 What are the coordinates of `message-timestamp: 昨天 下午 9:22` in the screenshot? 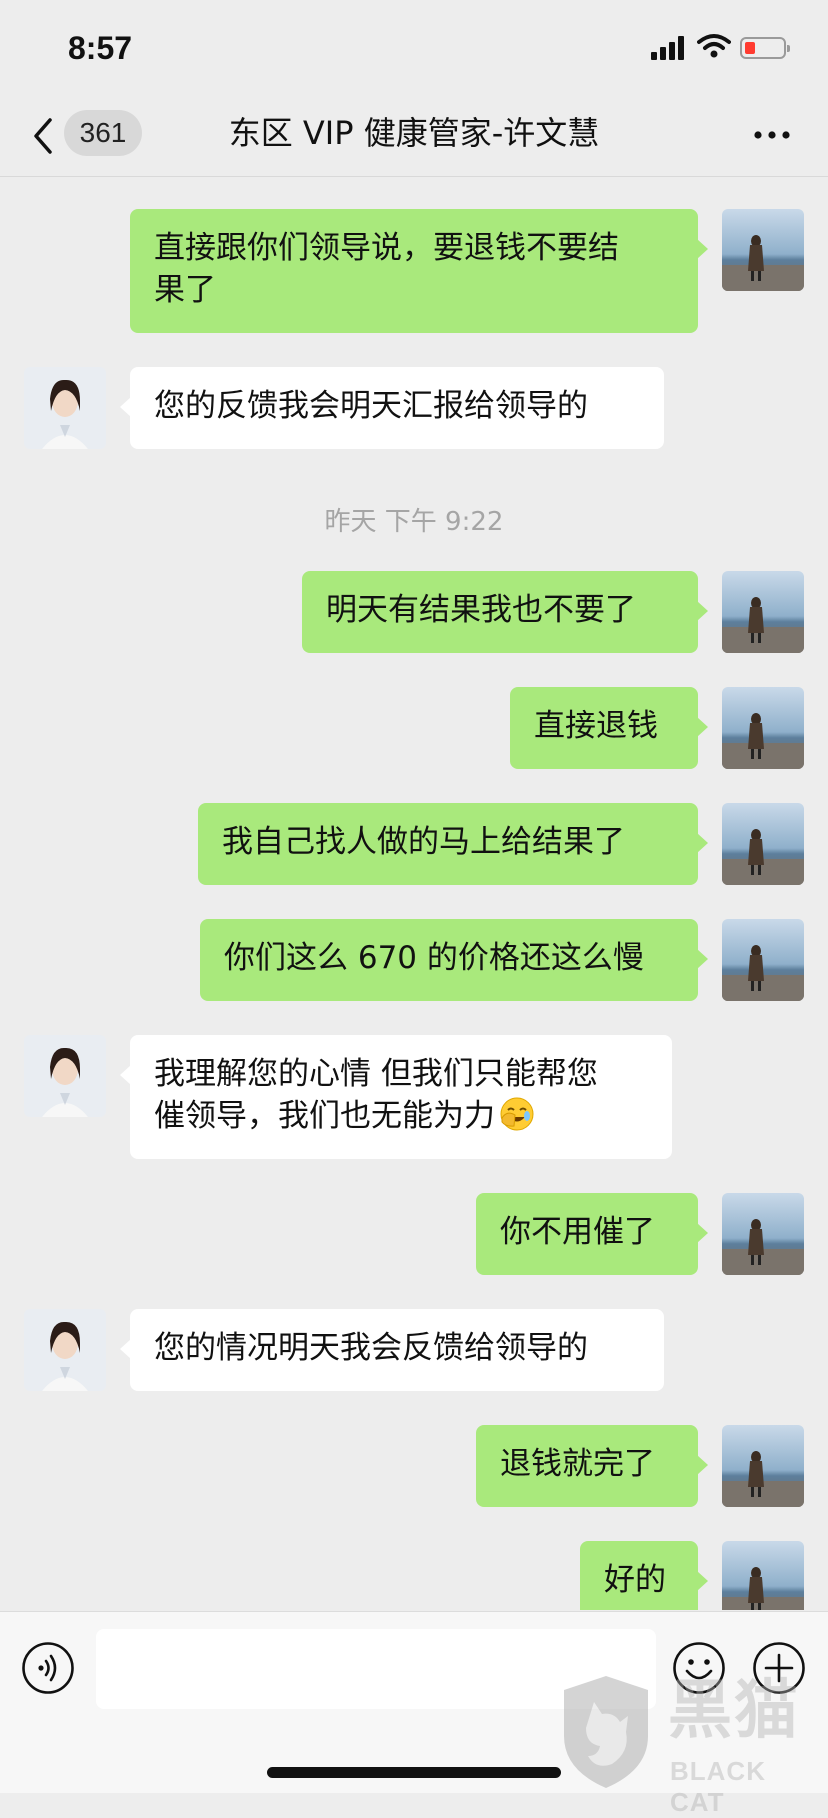 It's located at (414, 522).